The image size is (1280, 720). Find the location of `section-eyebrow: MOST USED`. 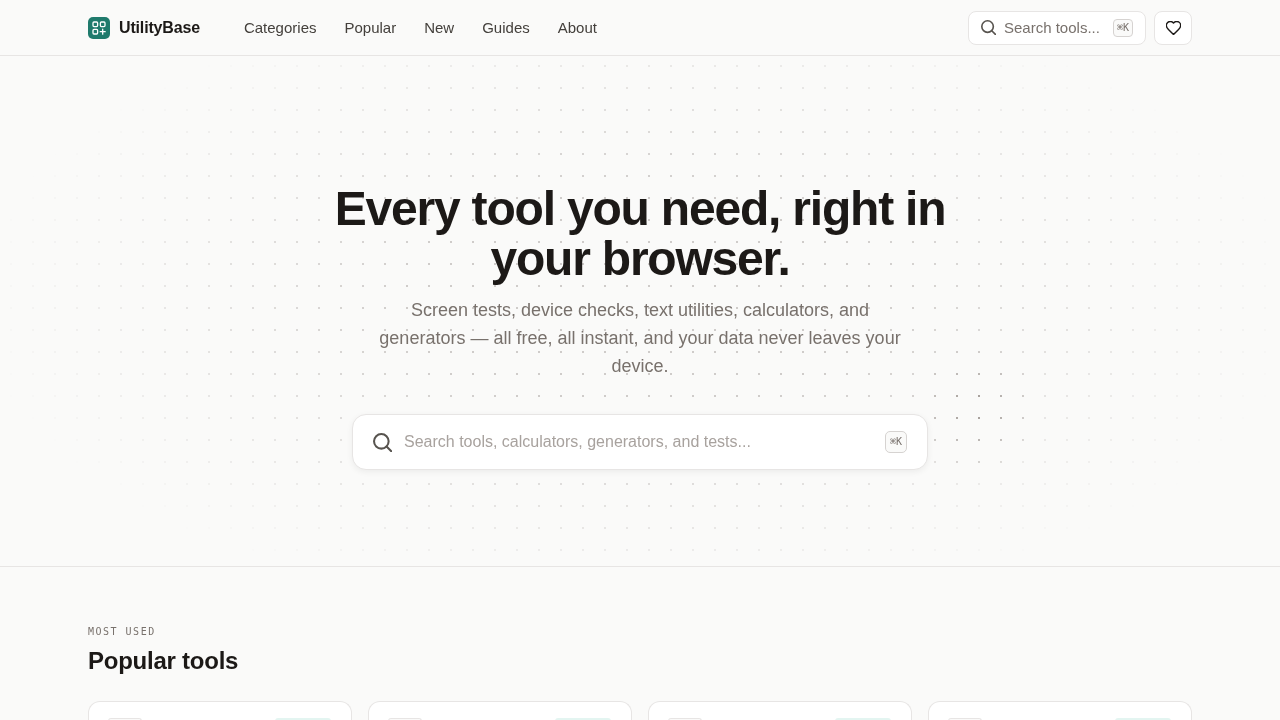

section-eyebrow: MOST USED is located at coordinates (122, 632).